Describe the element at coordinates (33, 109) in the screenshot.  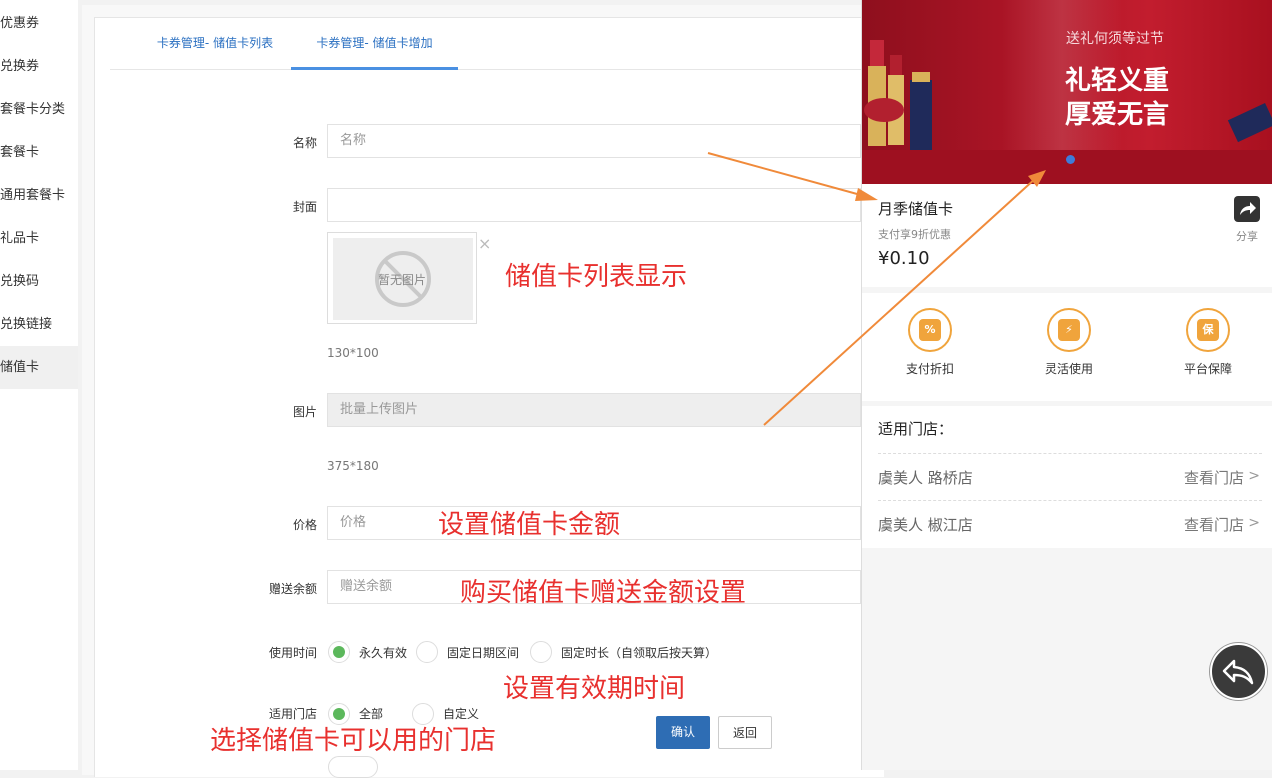
I see `sidebar-item-label: 套餐卡分类` at that location.